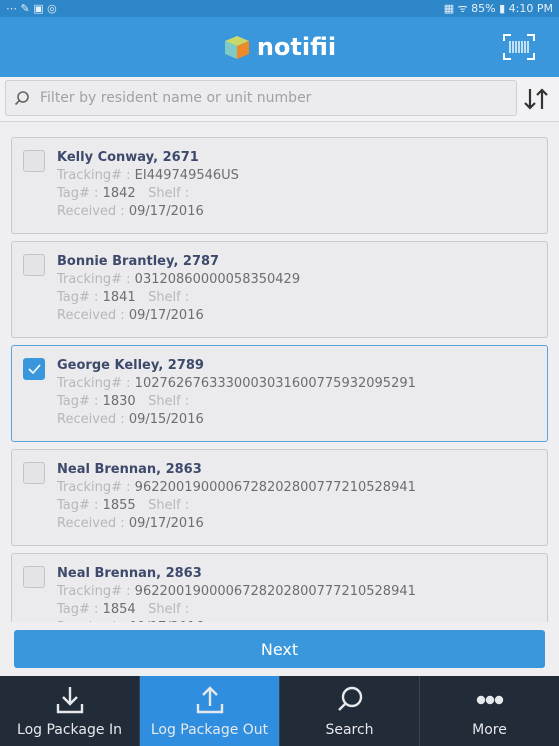 The image size is (559, 746). What do you see at coordinates (119, 297) in the screenshot?
I see `tag-number: 1841` at bounding box center [119, 297].